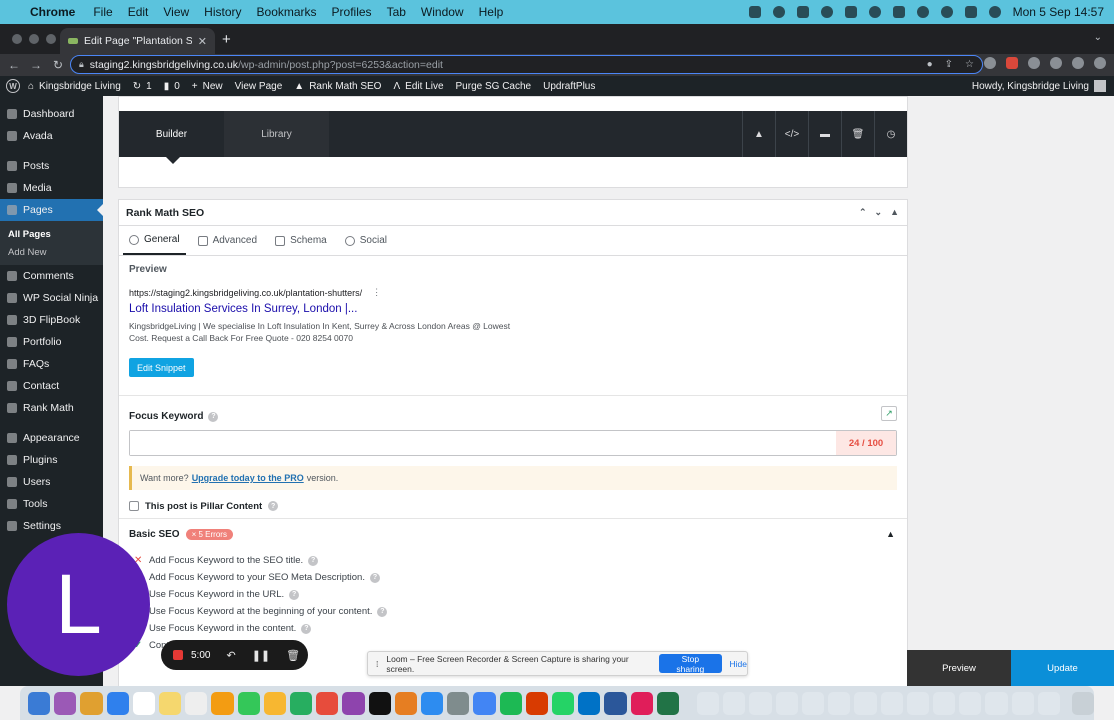  I want to click on history-icon: ◷, so click(890, 134).